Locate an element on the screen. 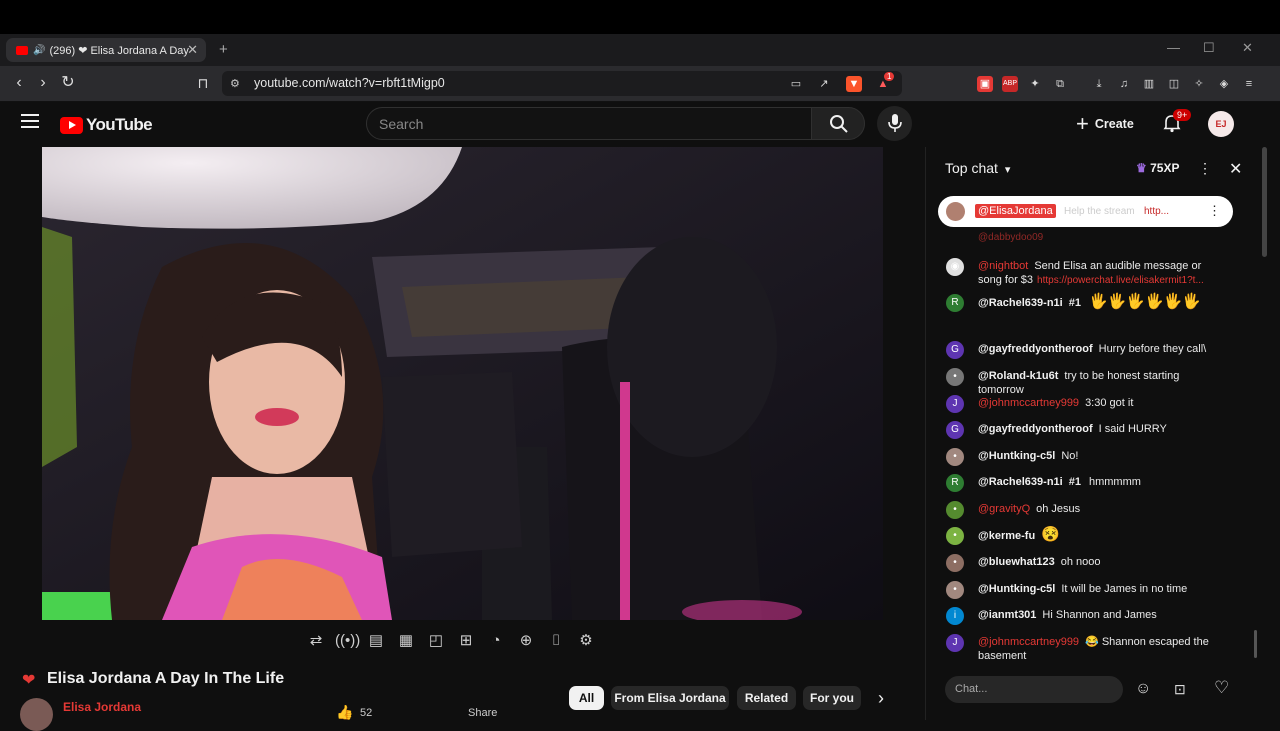 The height and width of the screenshot is (731, 1280). browser-tab: 🔊 (296) ❤ Elisa Jordana A Day ✕ is located at coordinates (106, 50).